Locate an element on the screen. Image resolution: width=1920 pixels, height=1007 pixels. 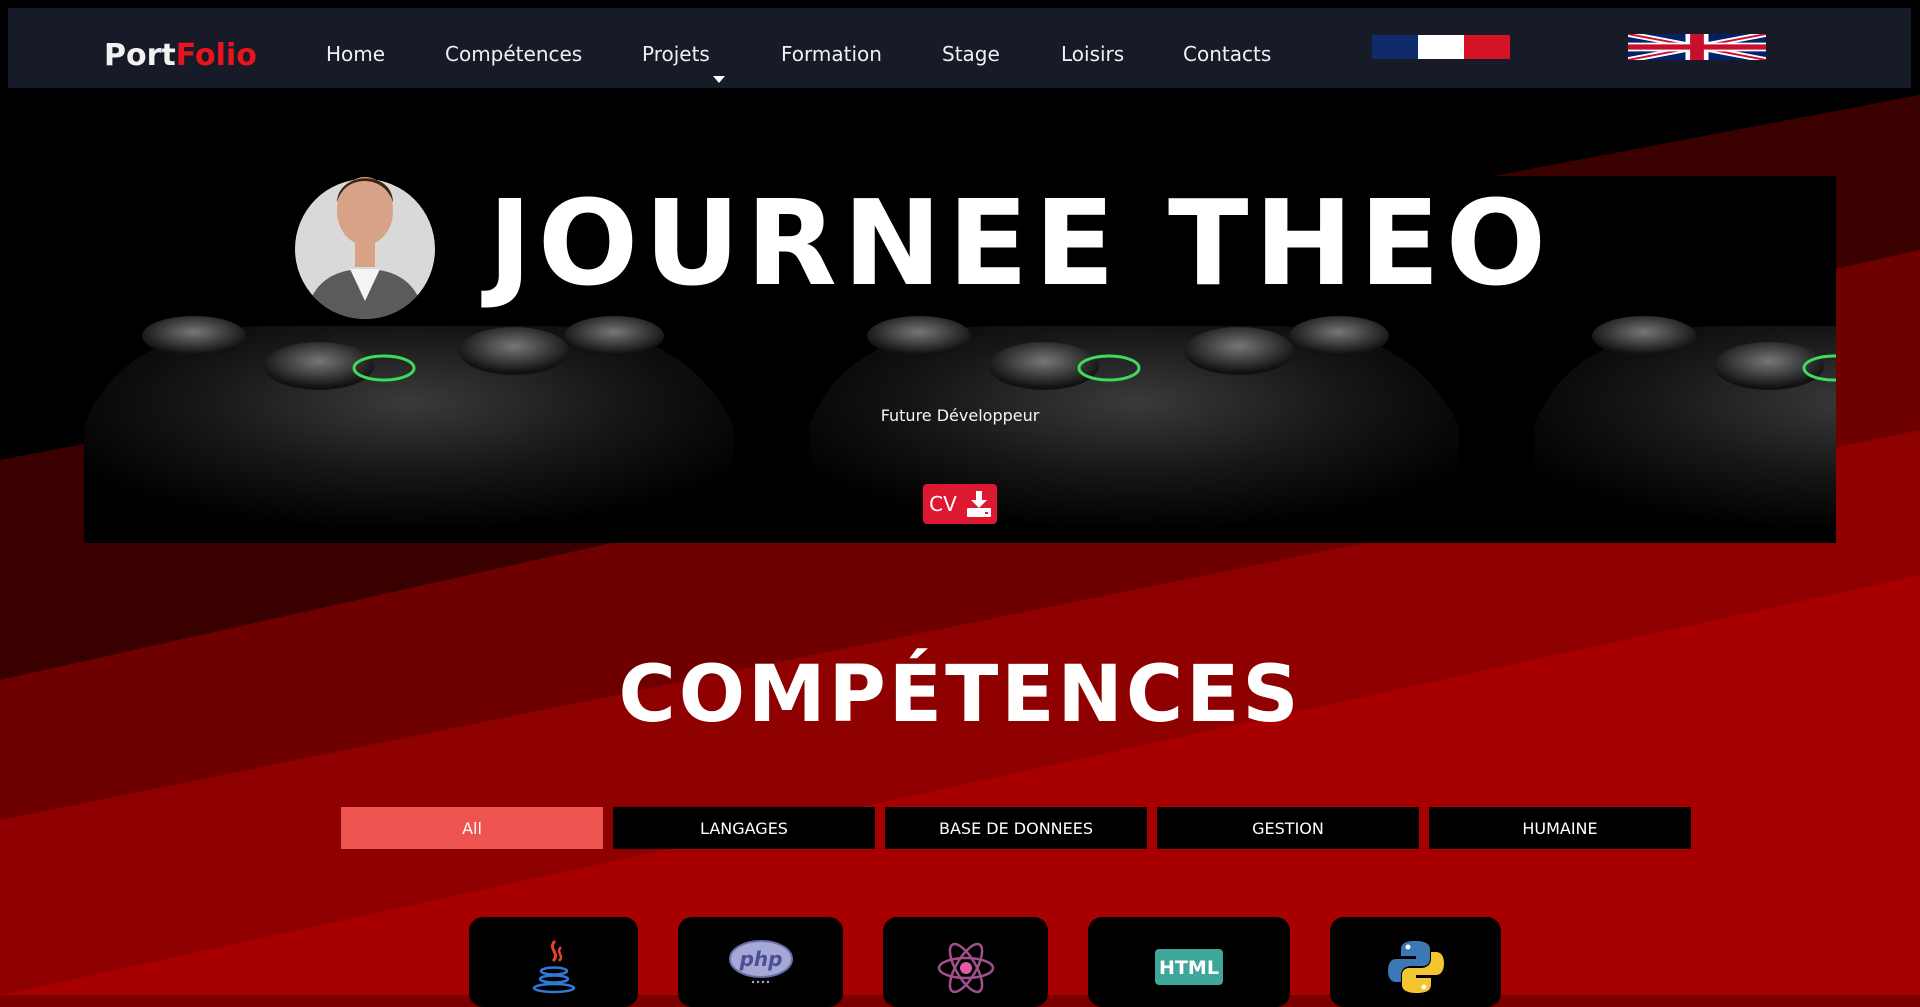
brand-logo: PortFolio is located at coordinates (180, 56).